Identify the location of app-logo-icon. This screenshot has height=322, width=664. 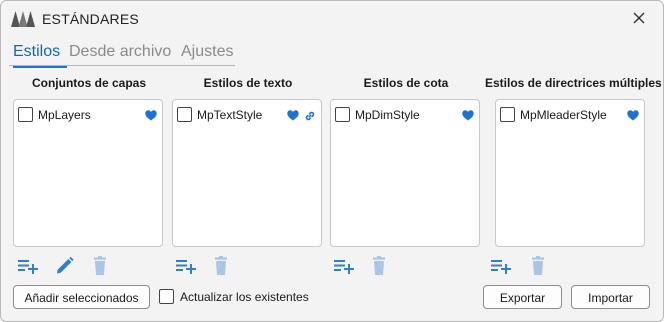
(23, 19).